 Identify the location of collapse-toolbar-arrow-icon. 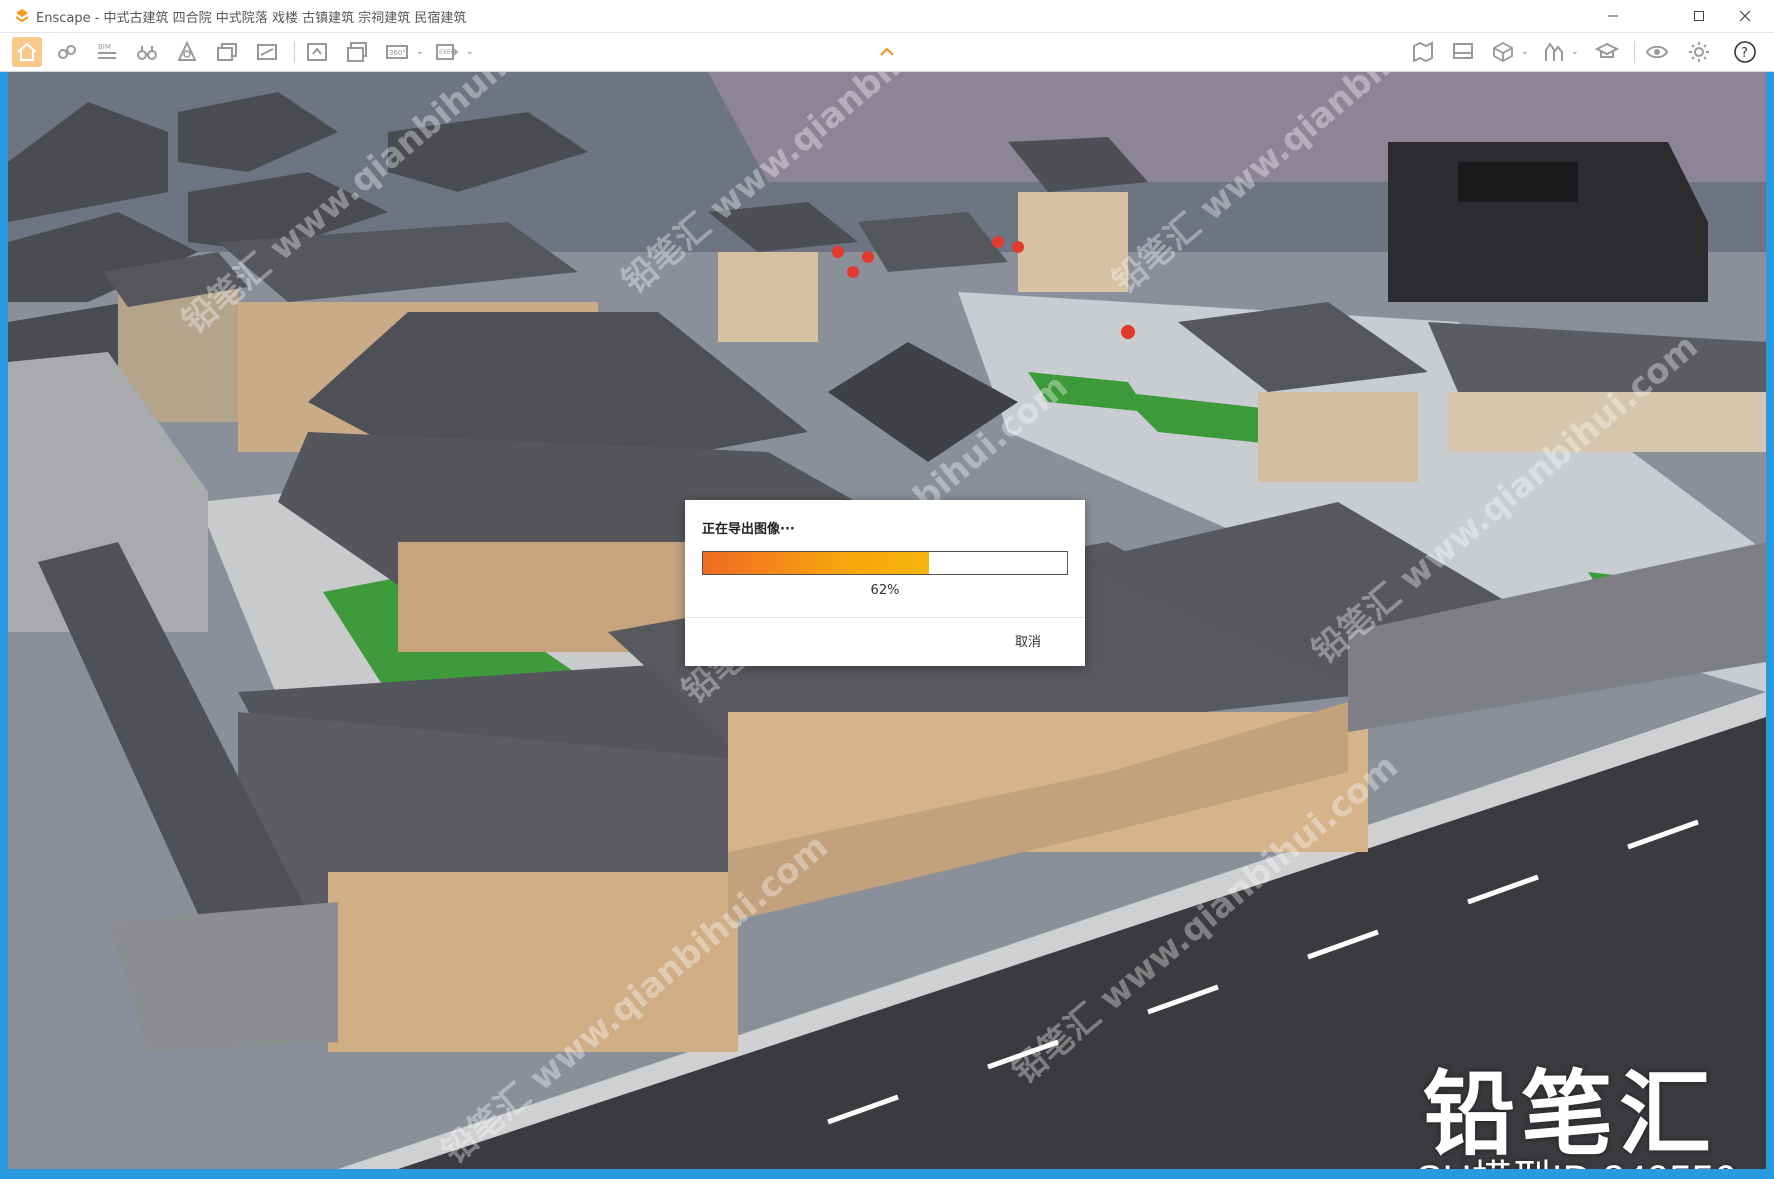
(887, 52).